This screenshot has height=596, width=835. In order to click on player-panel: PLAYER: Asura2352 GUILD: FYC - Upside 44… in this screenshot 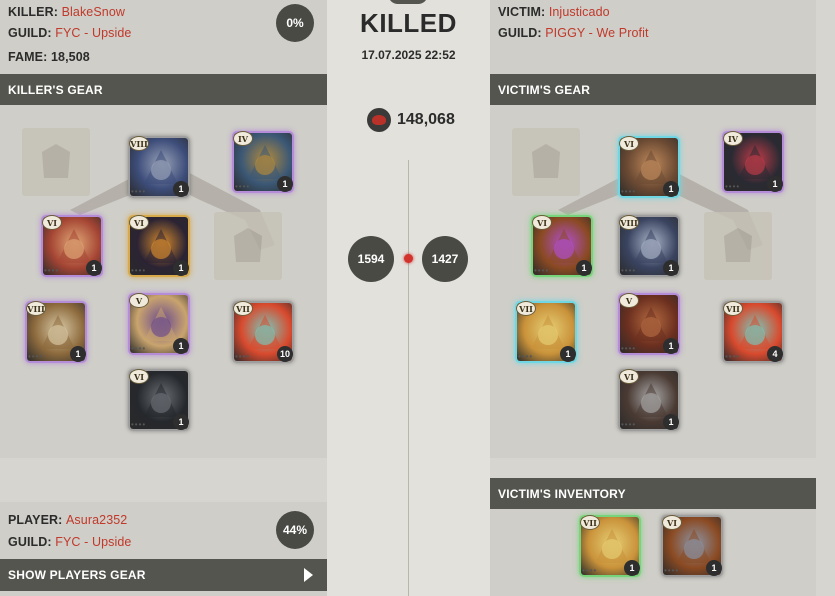, I will do `click(163, 549)`.